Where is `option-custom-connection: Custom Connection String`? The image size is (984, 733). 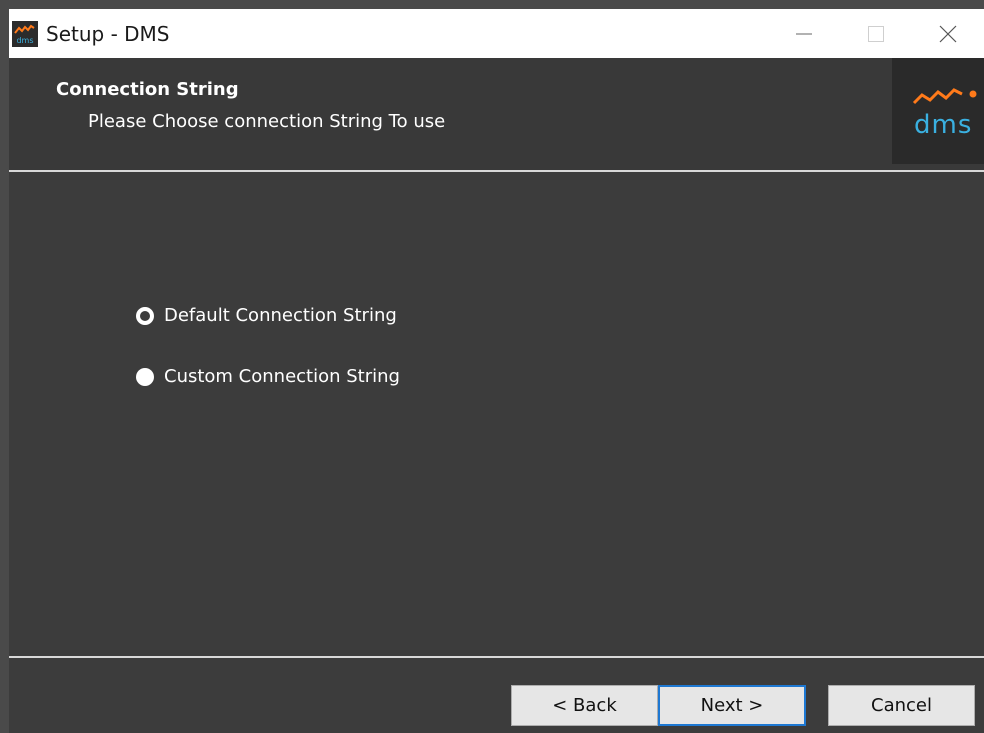 option-custom-connection: Custom Connection String is located at coordinates (268, 376).